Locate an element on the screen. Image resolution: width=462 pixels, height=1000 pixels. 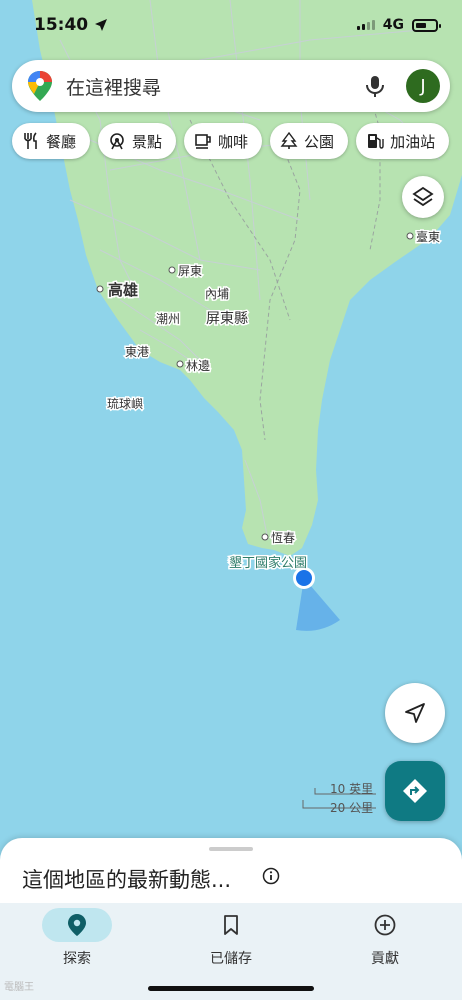
nav-explore-label: 探索 is located at coordinates (77, 959).